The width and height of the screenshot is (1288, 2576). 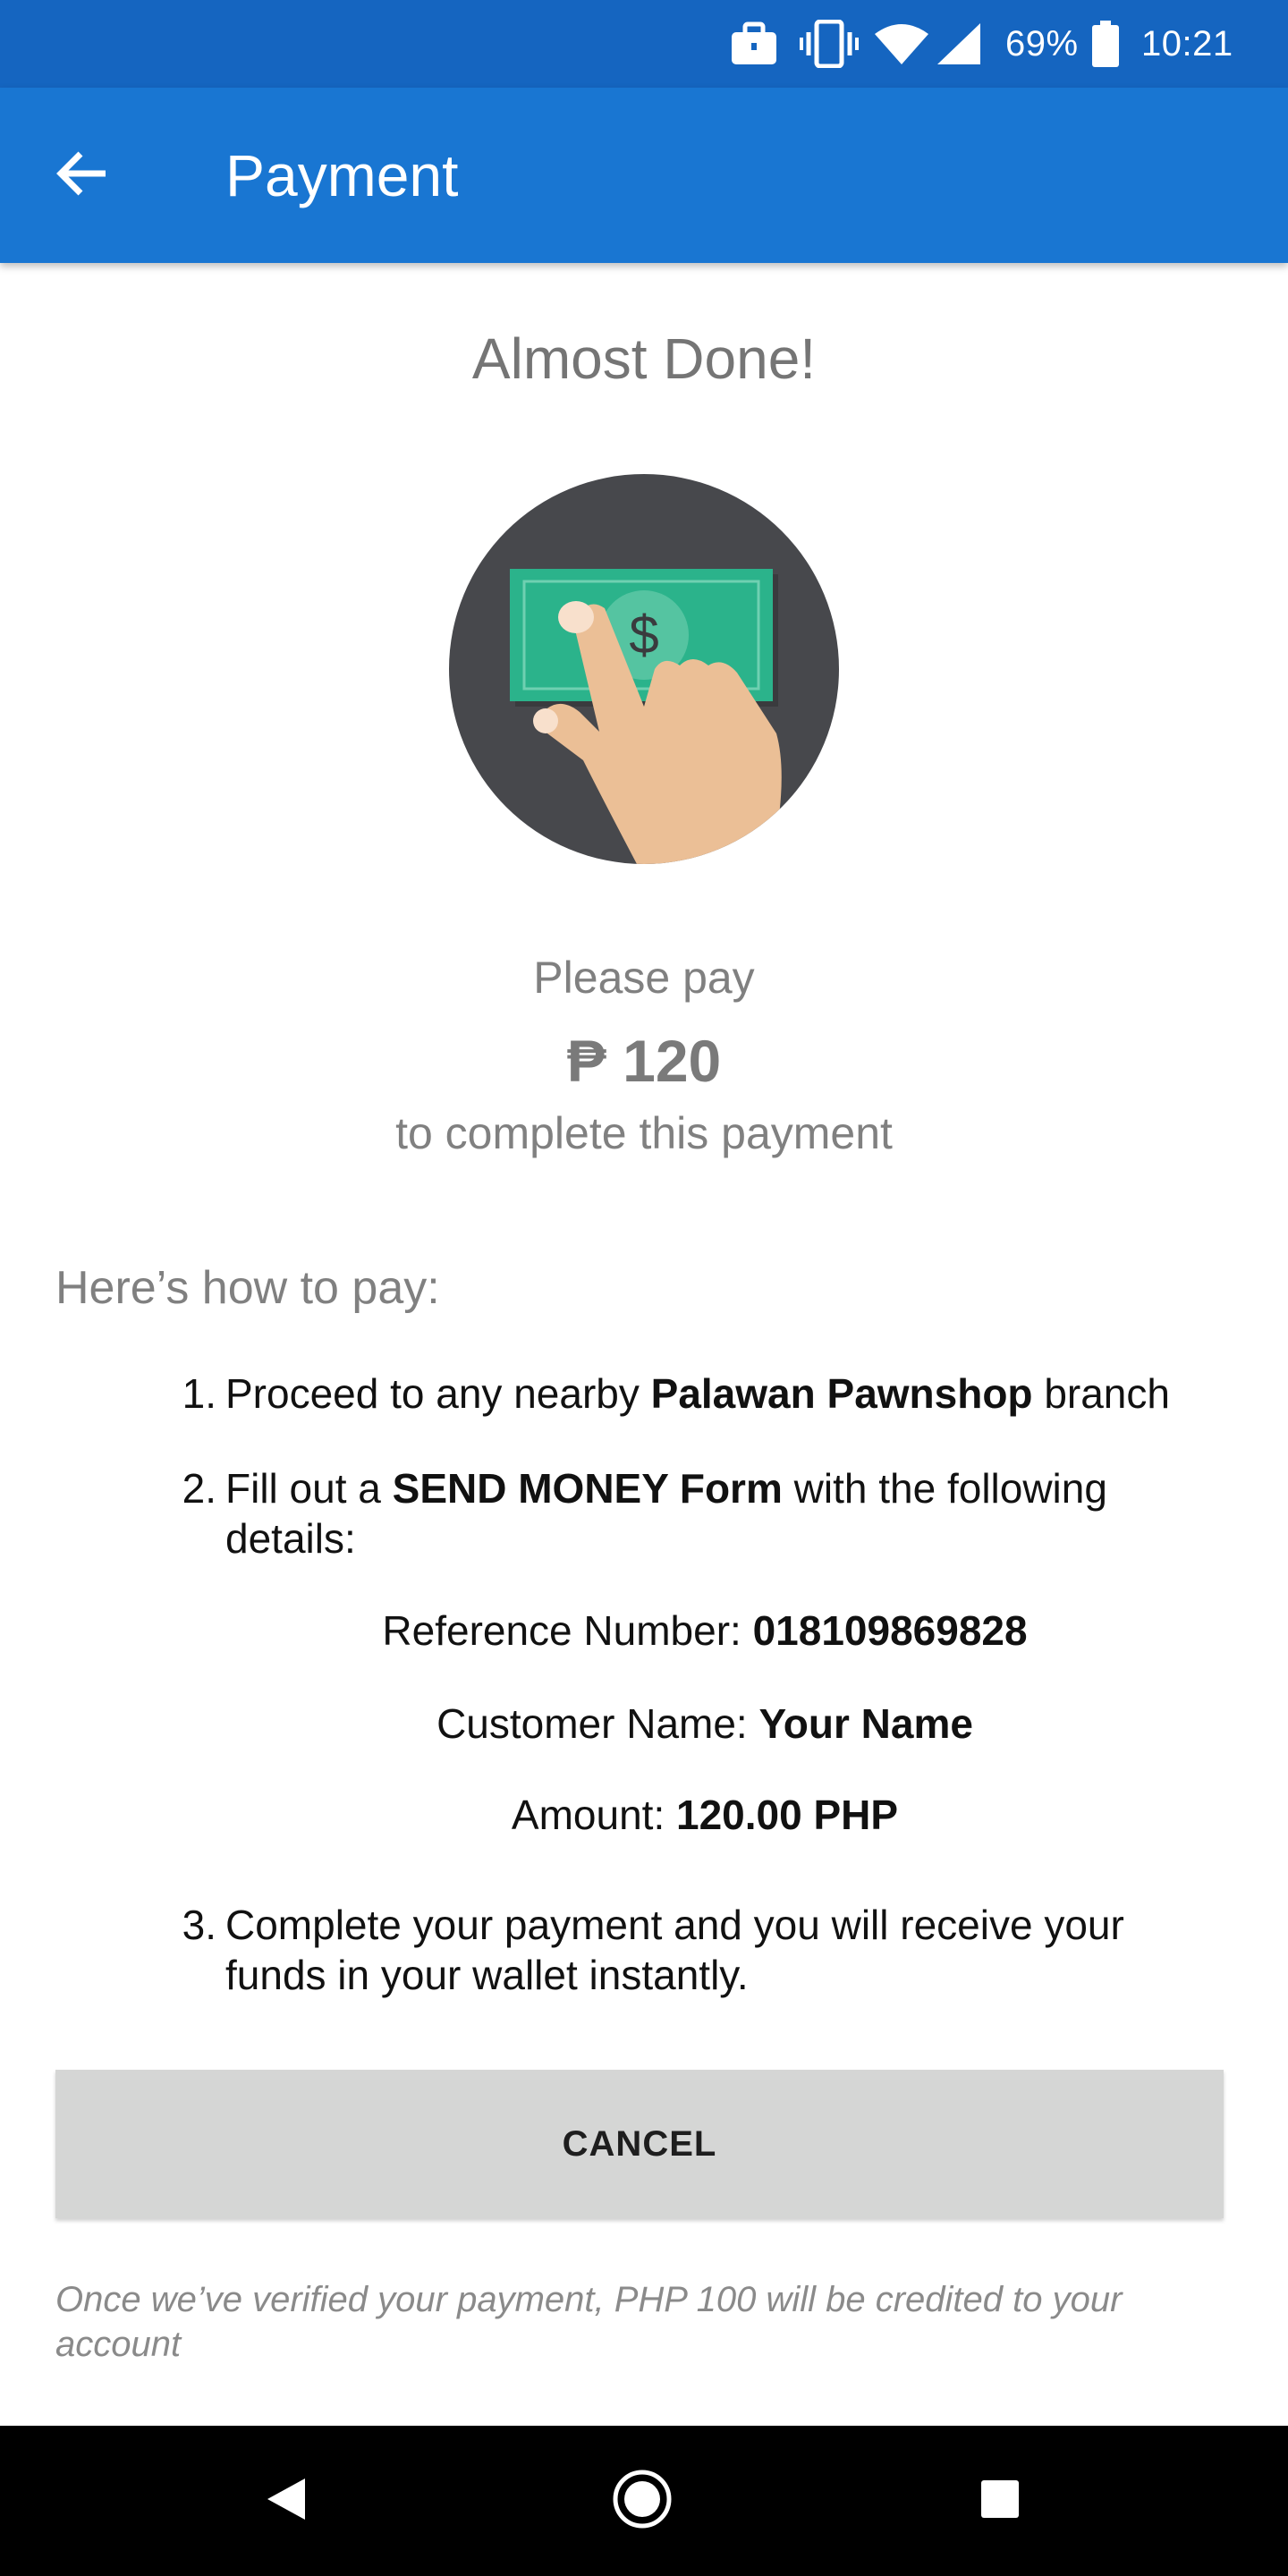 I want to click on briefcase-icon, so click(x=754, y=44).